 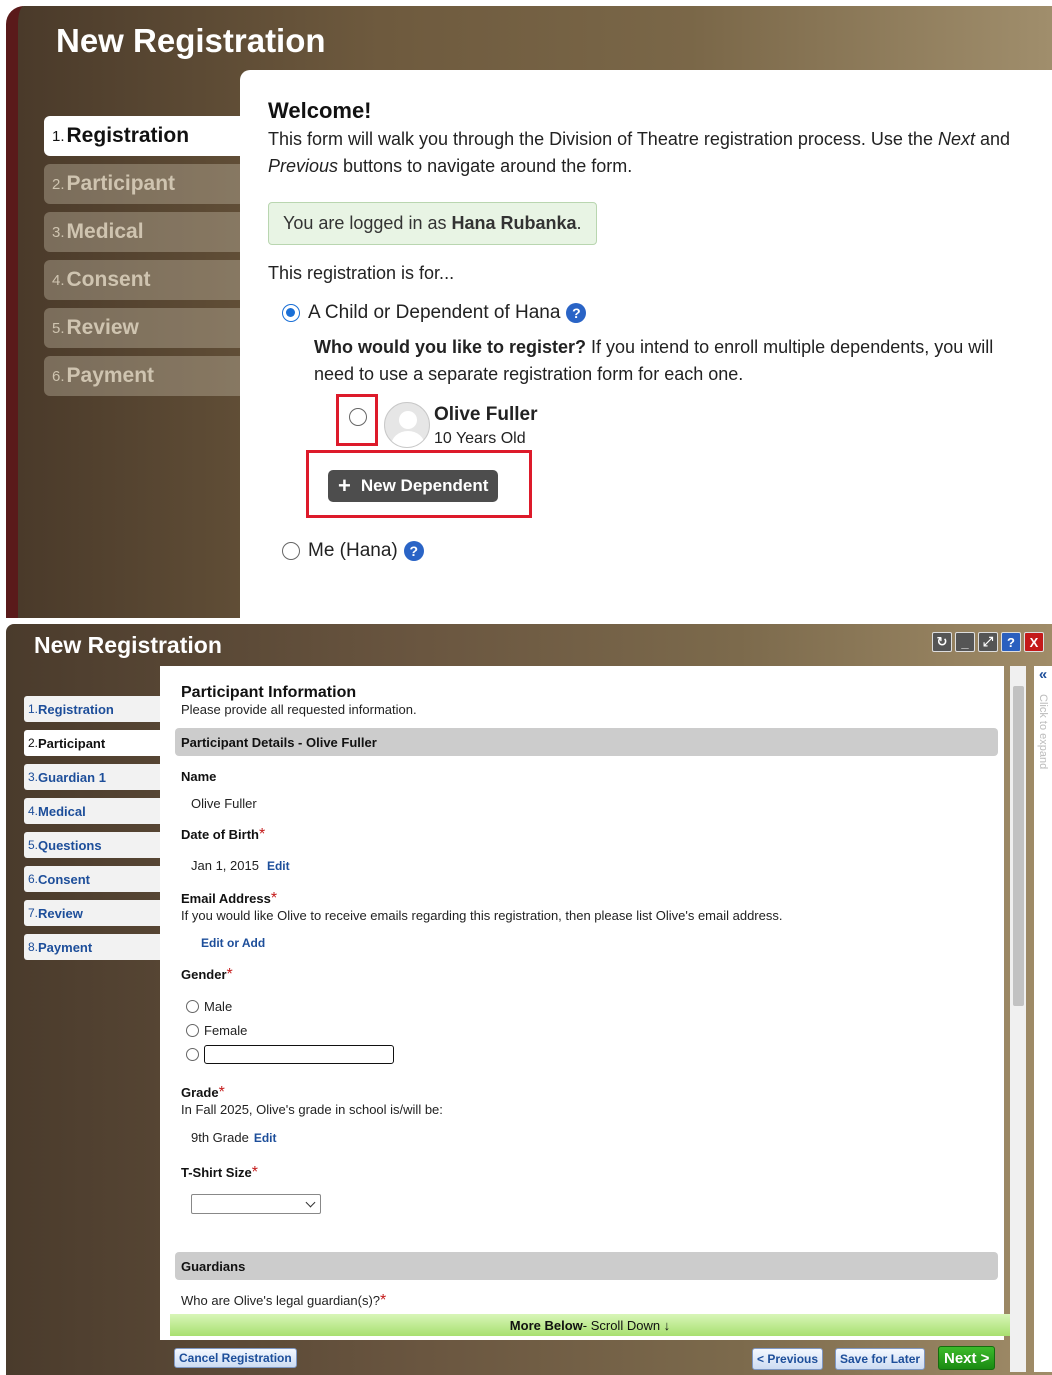 I want to click on step-medical: 3. Medical, so click(x=142, y=232).